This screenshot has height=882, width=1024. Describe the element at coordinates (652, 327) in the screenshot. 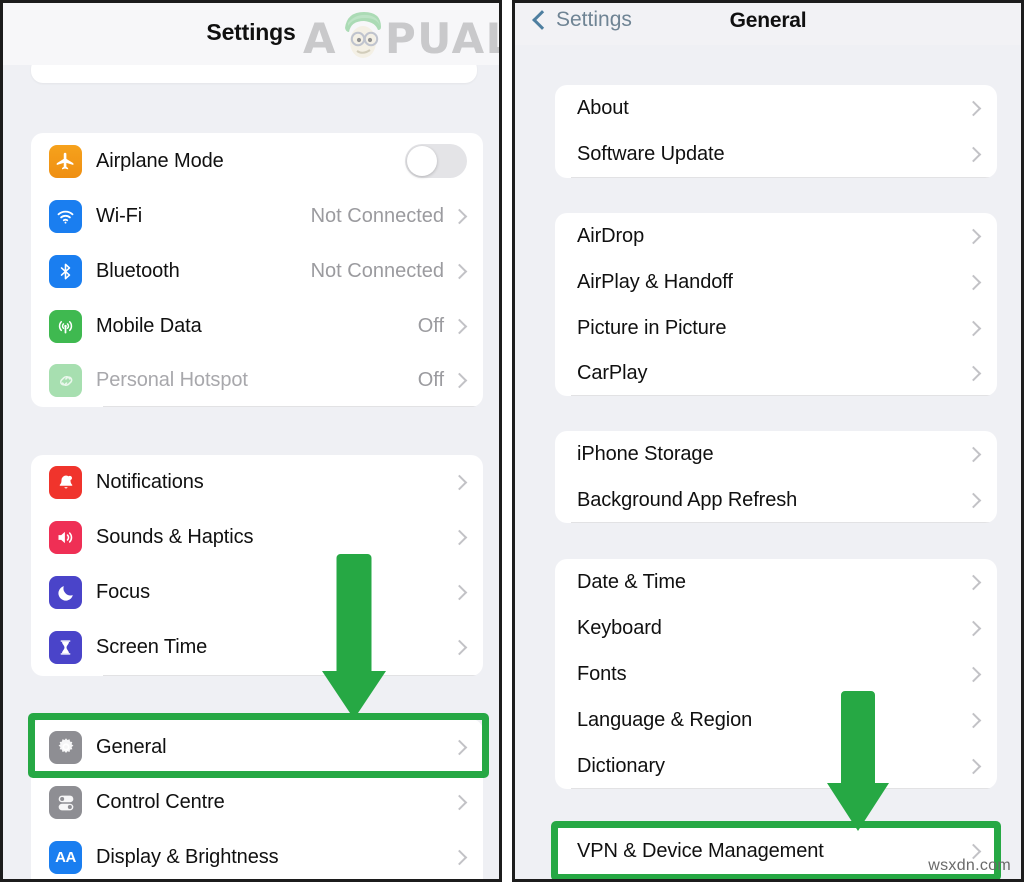

I see `list-item-label: Picture in Picture` at that location.